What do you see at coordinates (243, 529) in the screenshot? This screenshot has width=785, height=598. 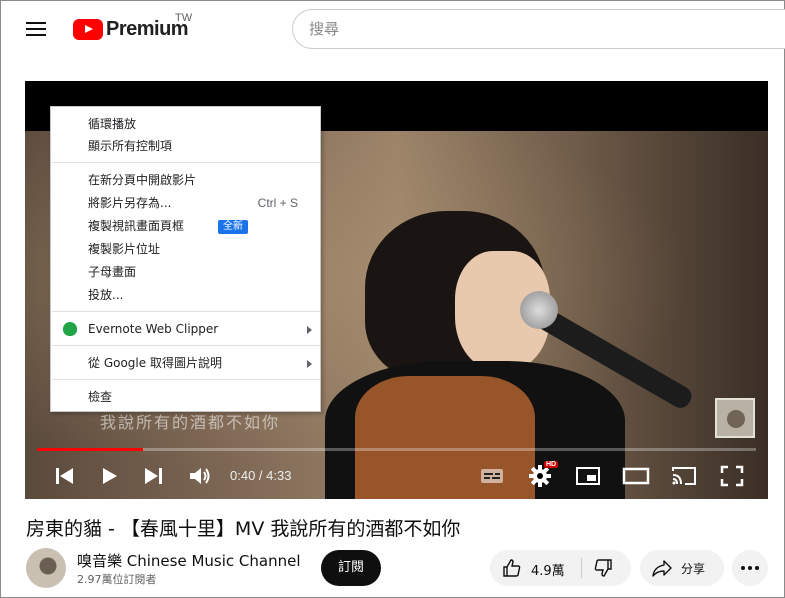 I see `video-title: 房東的貓 - 【春風十里】MV 我說所有的酒都不如你` at bounding box center [243, 529].